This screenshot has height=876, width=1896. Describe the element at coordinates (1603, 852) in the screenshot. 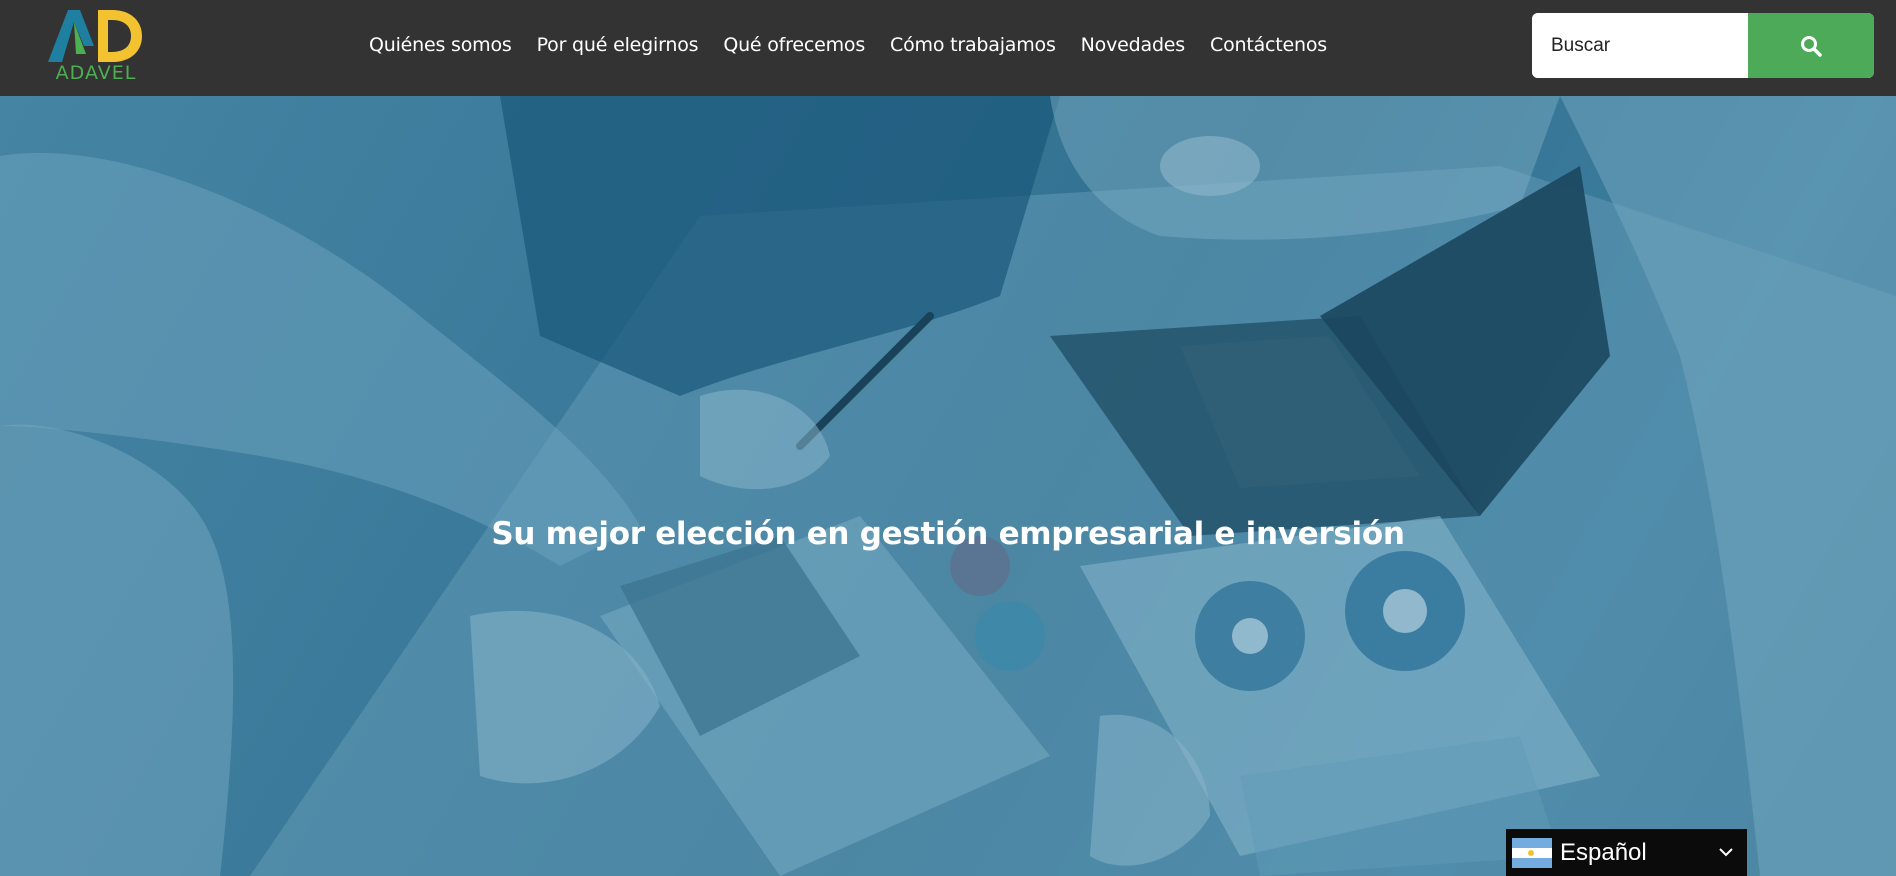

I see `language-label: Español` at that location.